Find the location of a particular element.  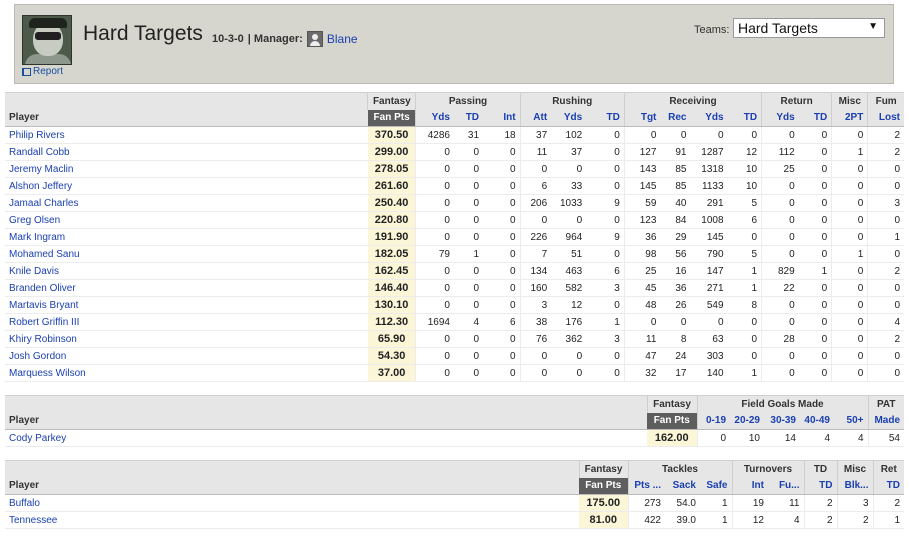

table-row: Josh Gordon 54.30 0 0 0 0 0 0 47 24 303 0 0 0 0 0 is located at coordinates (454, 356).